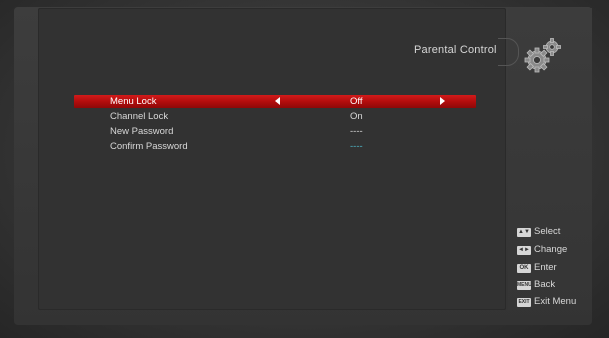 This screenshot has width=609, height=338. I want to click on exit-key-icon: EXIT, so click(524, 302).